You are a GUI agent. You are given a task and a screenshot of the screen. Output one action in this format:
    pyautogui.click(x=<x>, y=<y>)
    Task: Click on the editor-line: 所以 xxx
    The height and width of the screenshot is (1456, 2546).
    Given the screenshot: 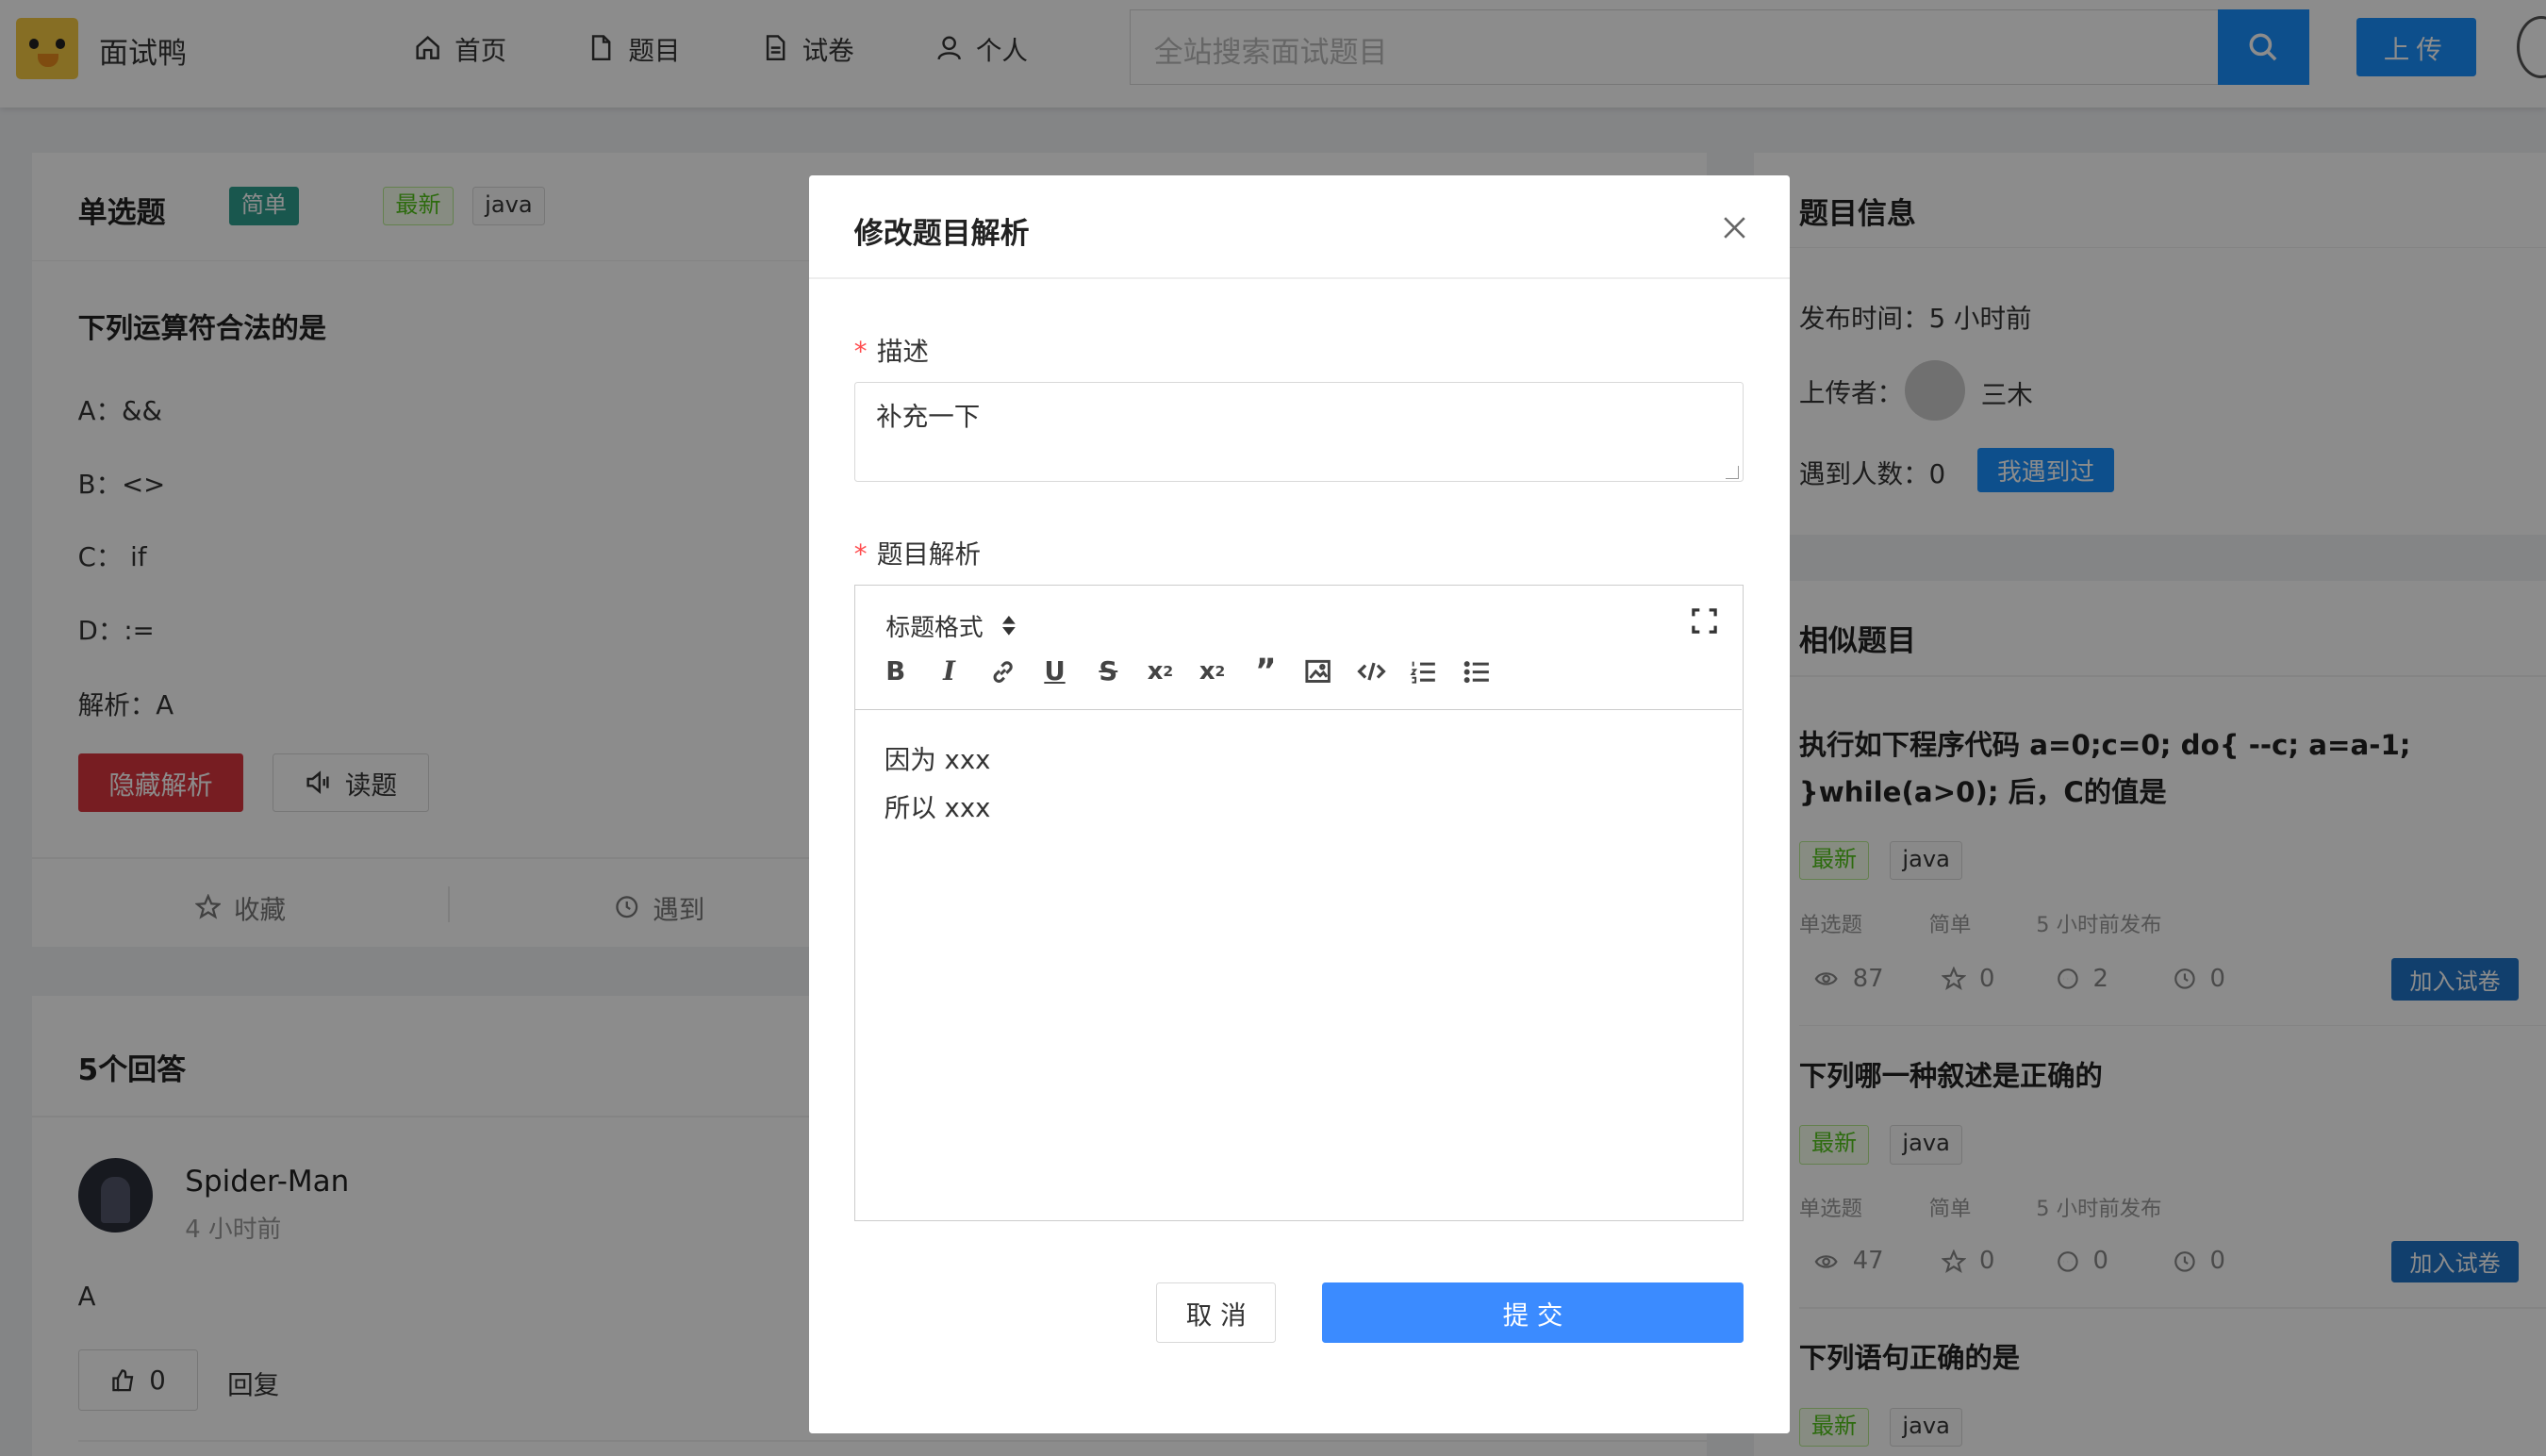 What is the action you would take?
    pyautogui.click(x=937, y=805)
    